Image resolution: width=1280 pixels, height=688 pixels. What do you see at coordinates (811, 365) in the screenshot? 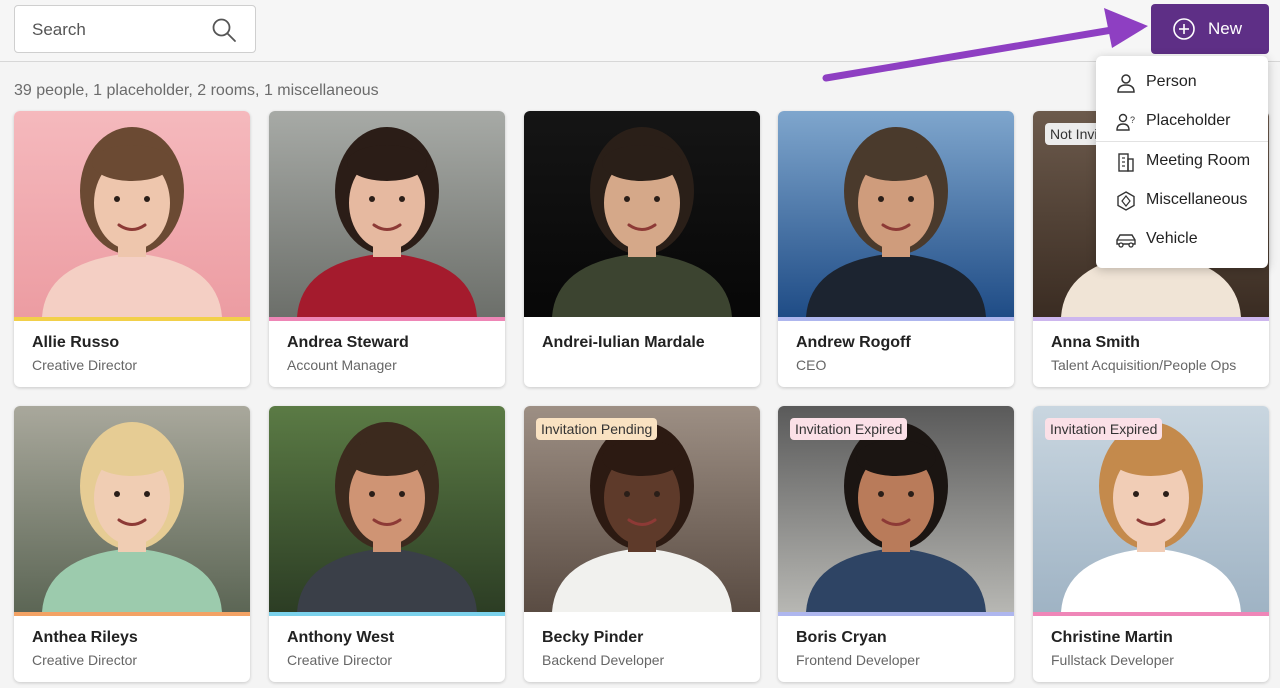
I see `person-title: CEO` at bounding box center [811, 365].